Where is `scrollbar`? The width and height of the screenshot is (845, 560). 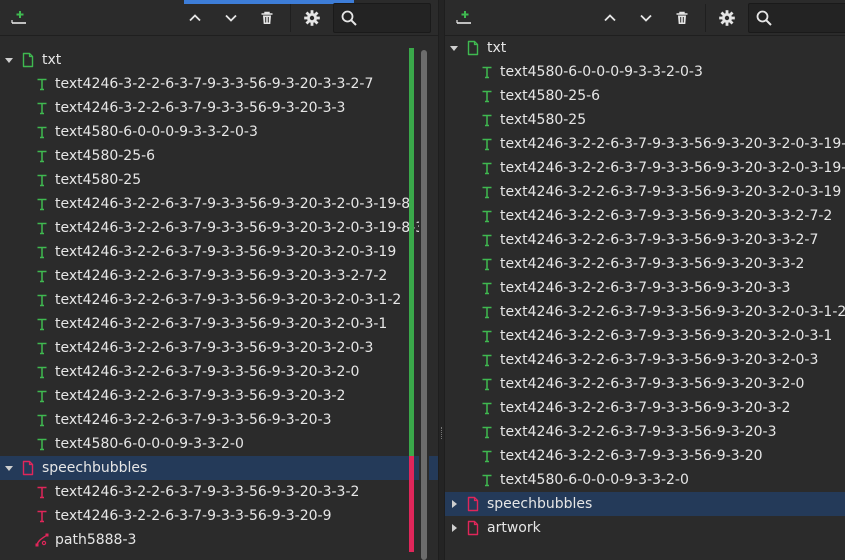
scrollbar is located at coordinates (424, 304).